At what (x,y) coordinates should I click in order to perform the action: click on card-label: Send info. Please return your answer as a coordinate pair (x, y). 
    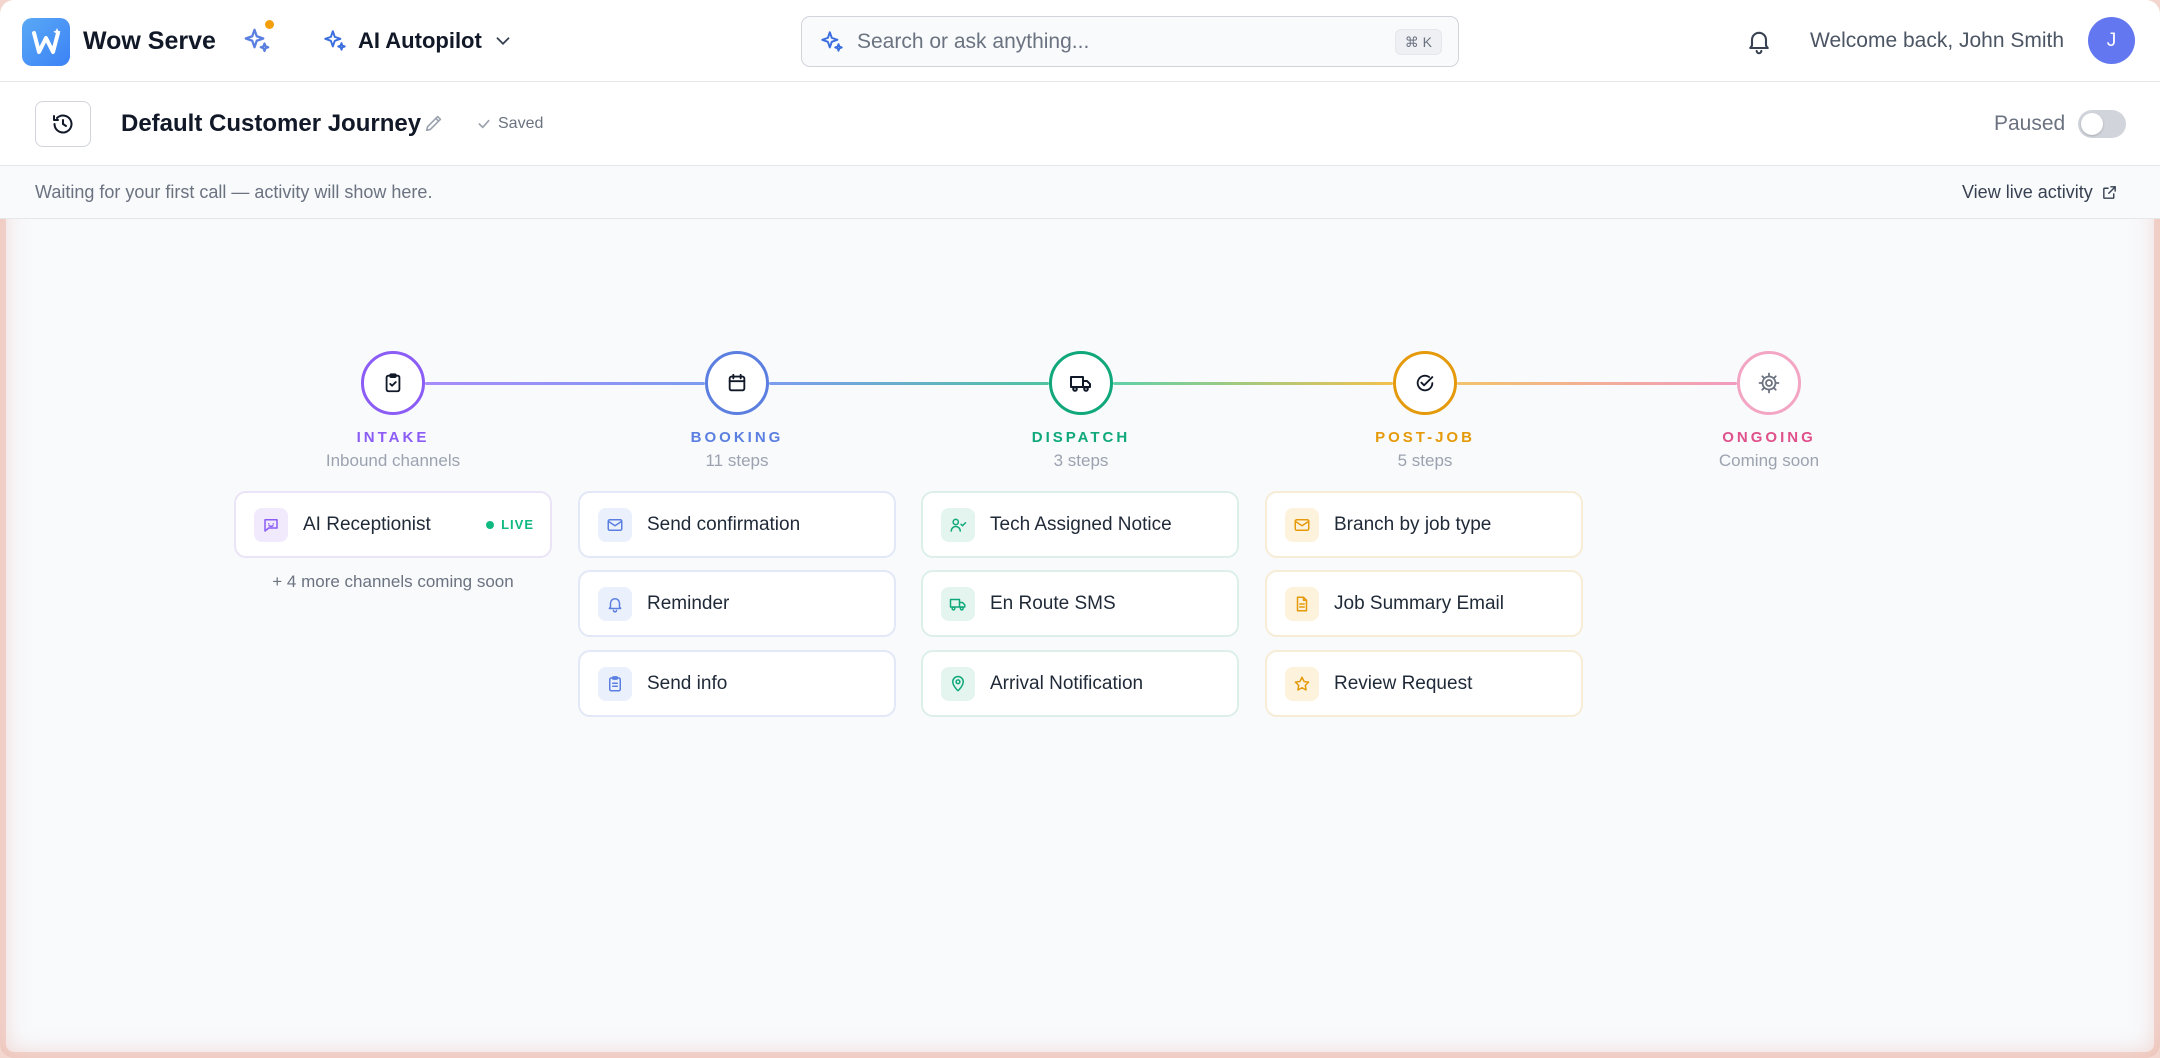
    Looking at the image, I should click on (687, 683).